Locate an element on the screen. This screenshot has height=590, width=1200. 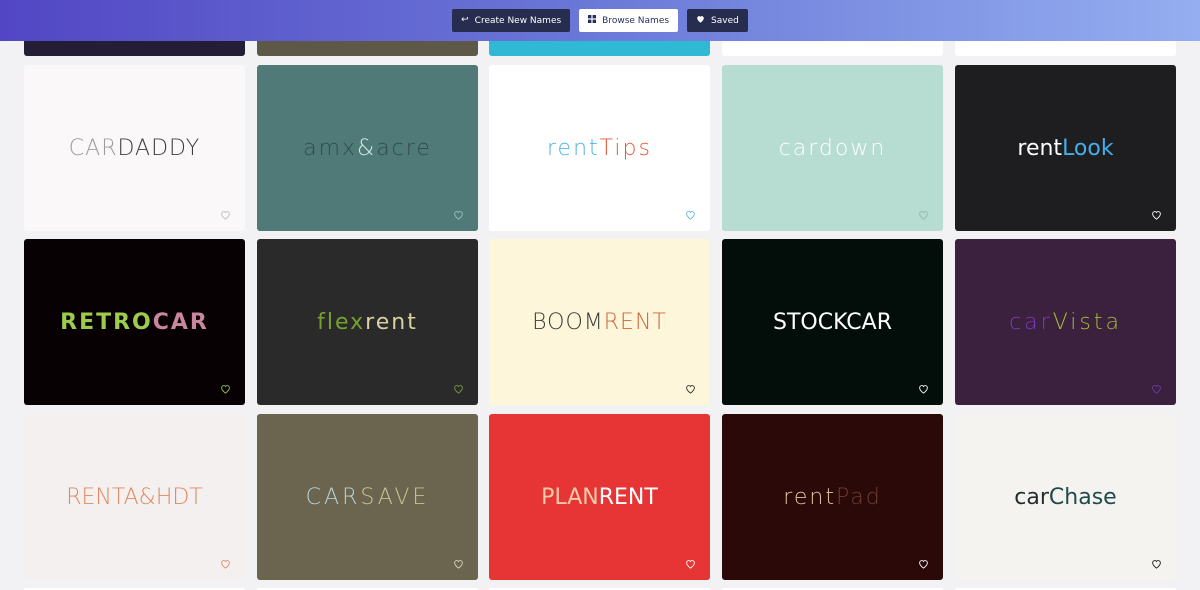
name-logo: PLANRENT is located at coordinates (599, 497).